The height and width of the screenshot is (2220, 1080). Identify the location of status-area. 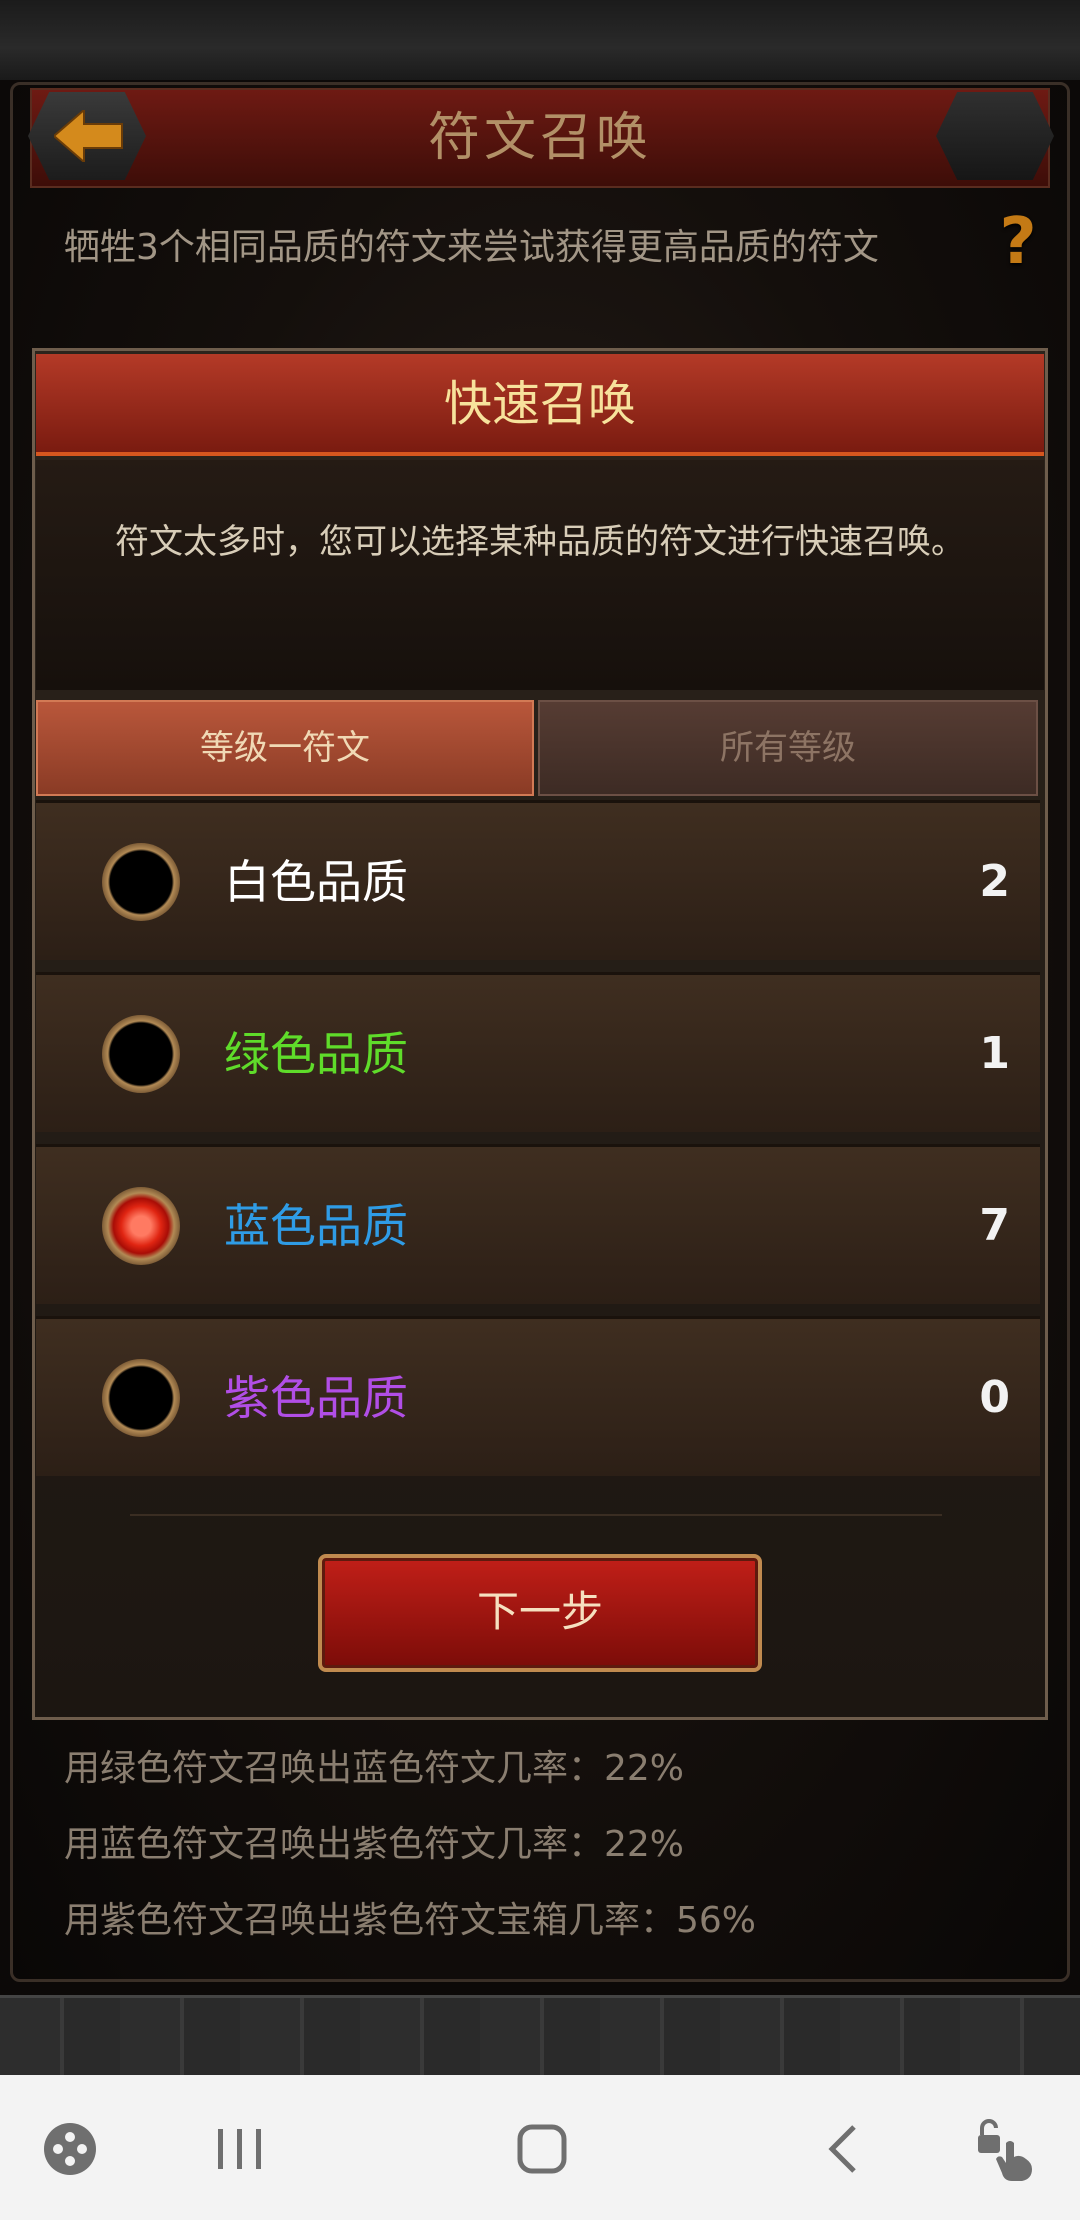
(540, 40).